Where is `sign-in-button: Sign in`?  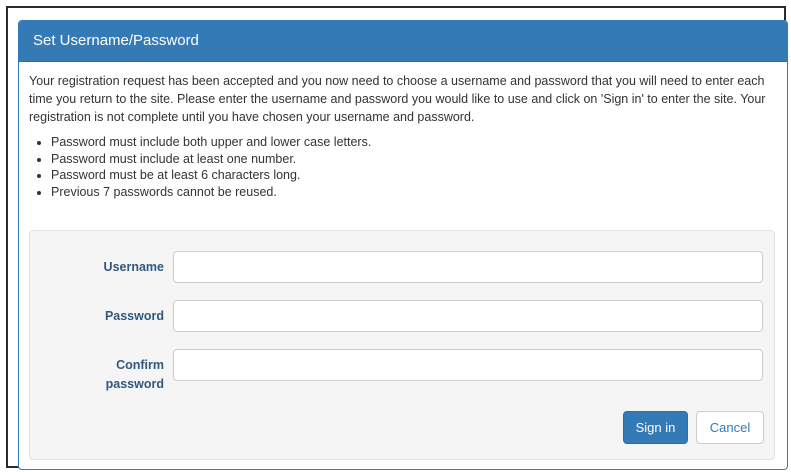 sign-in-button: Sign in is located at coordinates (655, 427).